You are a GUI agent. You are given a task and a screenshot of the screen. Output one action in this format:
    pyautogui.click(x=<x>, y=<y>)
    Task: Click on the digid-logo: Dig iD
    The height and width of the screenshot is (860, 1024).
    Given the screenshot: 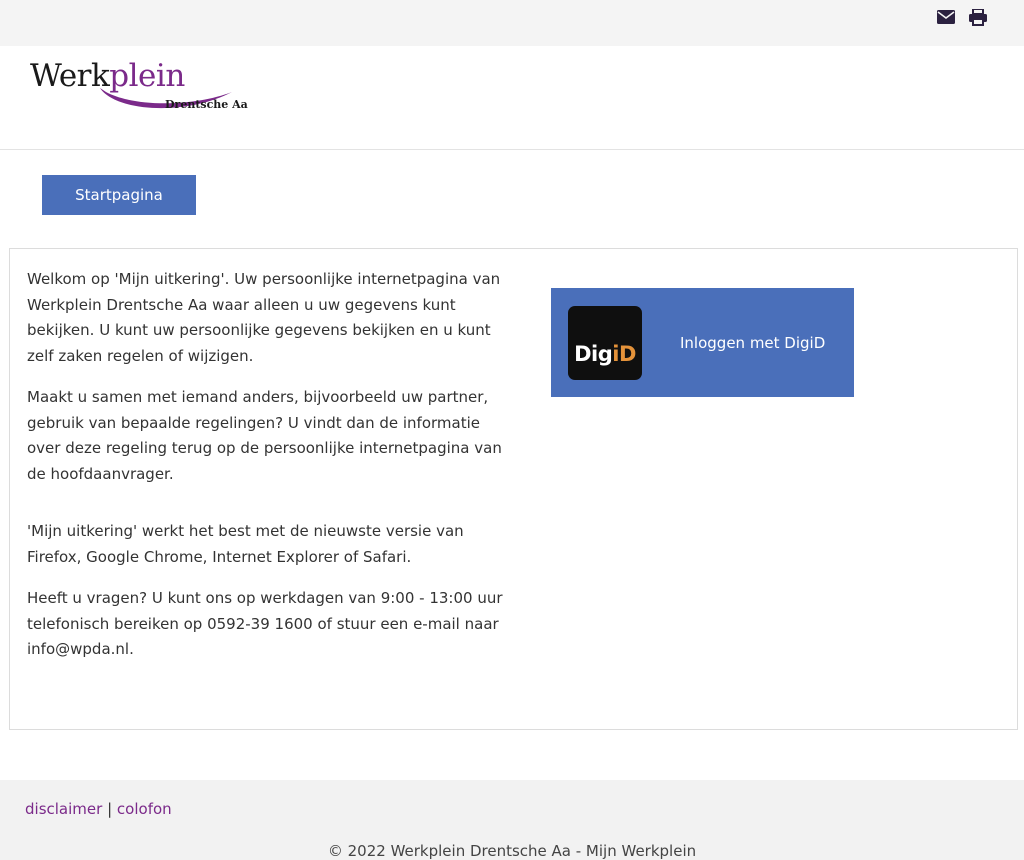 What is the action you would take?
    pyautogui.click(x=605, y=342)
    